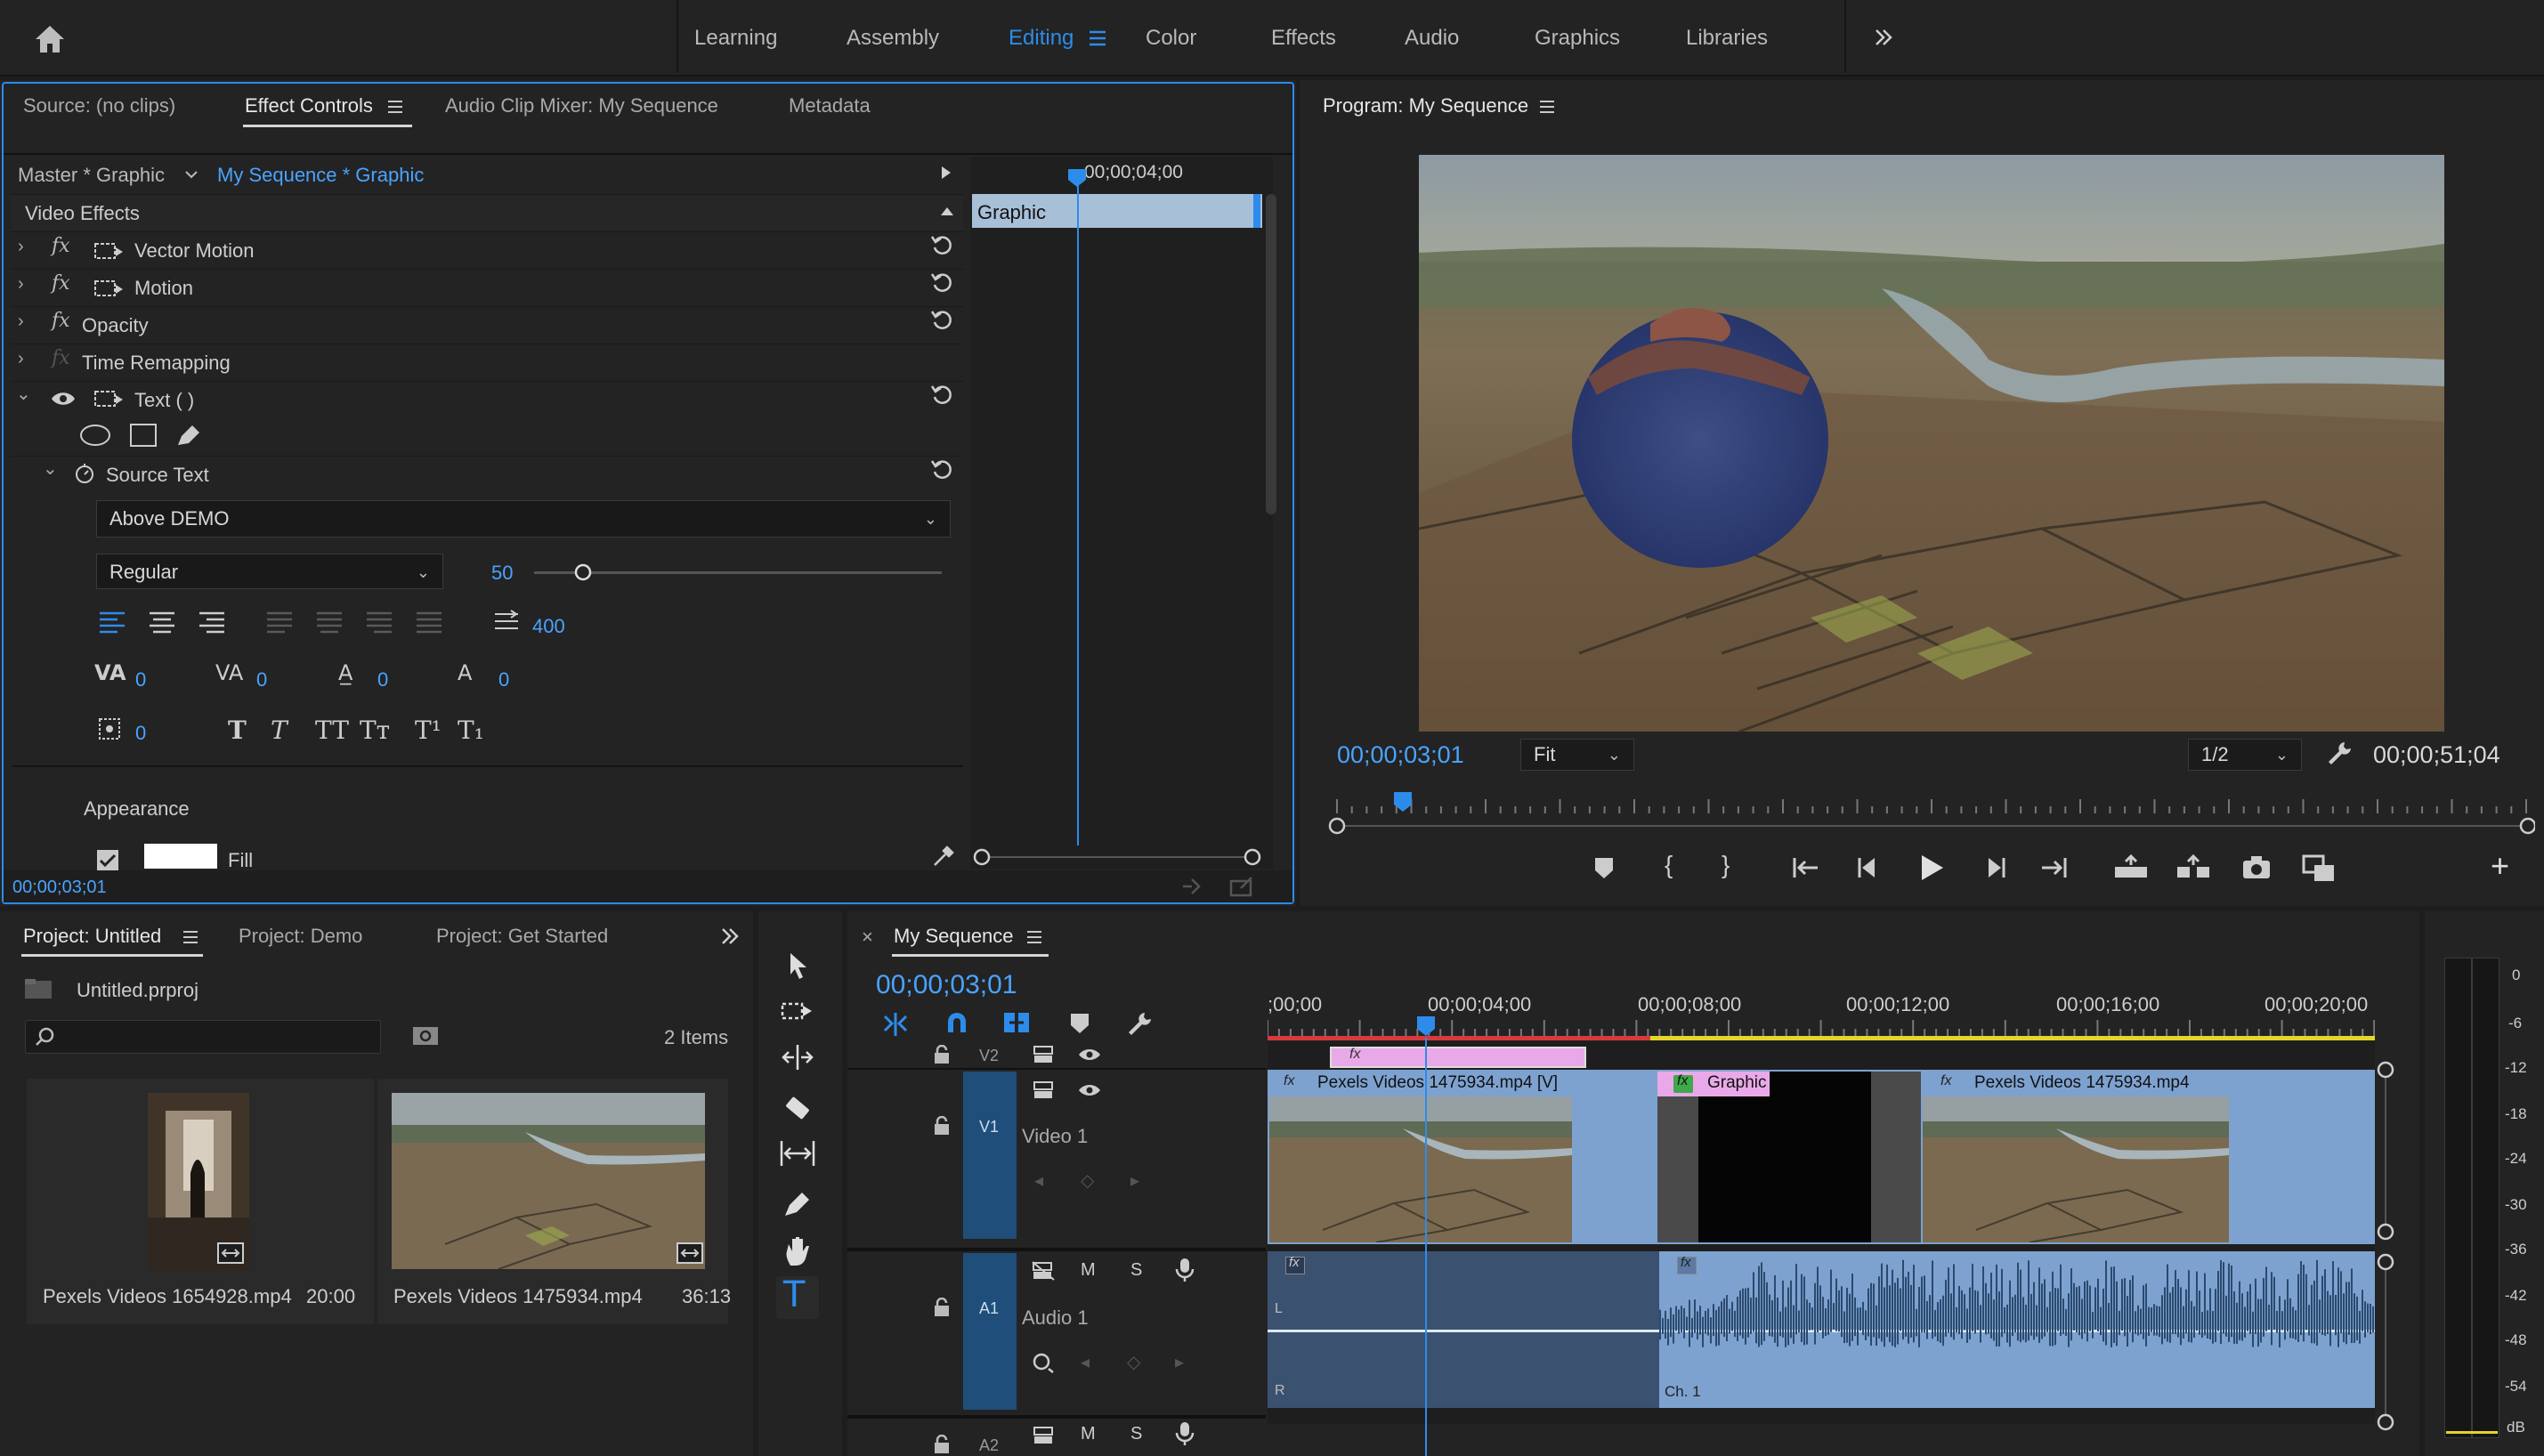 This screenshot has height=1456, width=2544. I want to click on project-item-name: Pexels Videos 1475934.mp4, so click(518, 1296).